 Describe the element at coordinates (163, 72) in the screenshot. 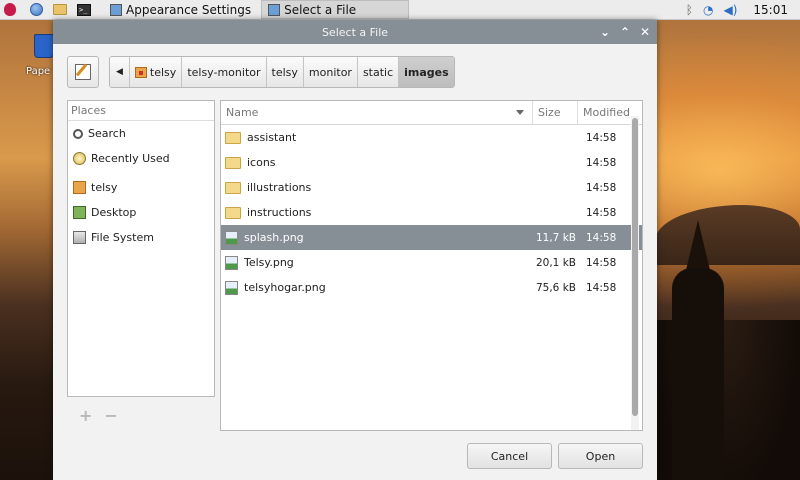

I see `breadcrumb-label: telsy` at that location.